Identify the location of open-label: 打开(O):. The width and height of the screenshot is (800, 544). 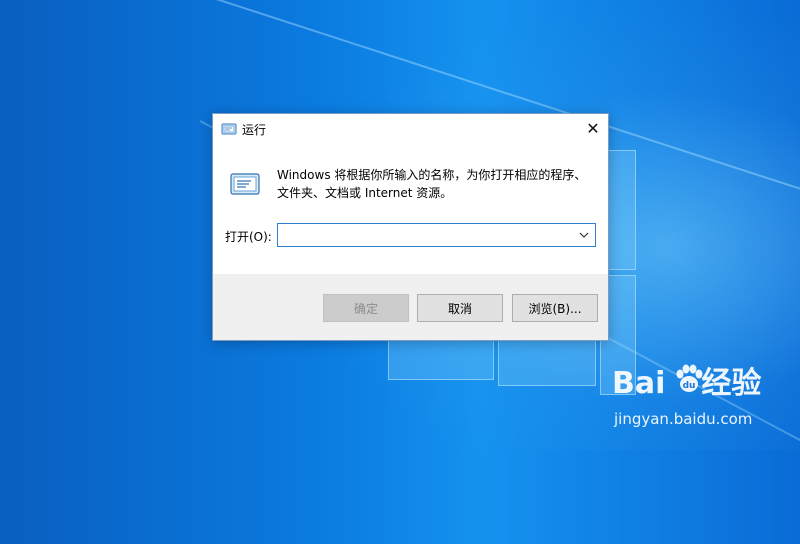
(248, 237).